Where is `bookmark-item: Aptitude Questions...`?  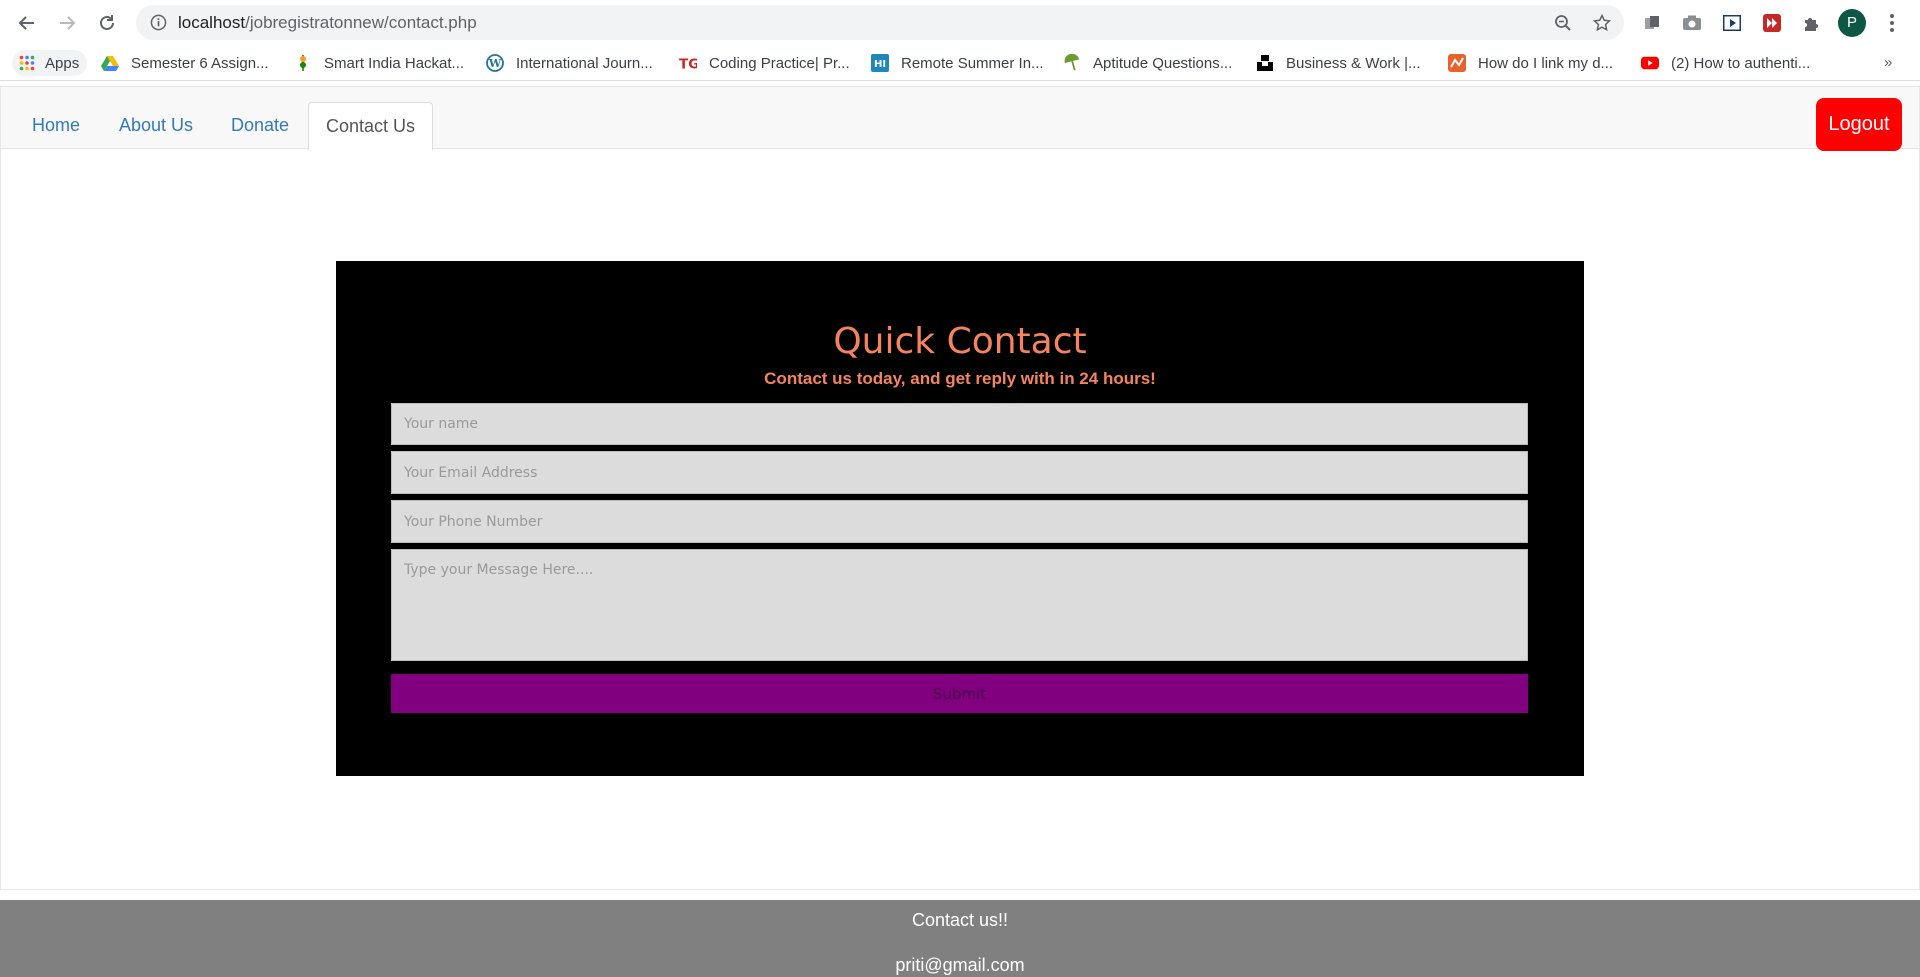
bookmark-item: Aptitude Questions... is located at coordinates (1147, 63).